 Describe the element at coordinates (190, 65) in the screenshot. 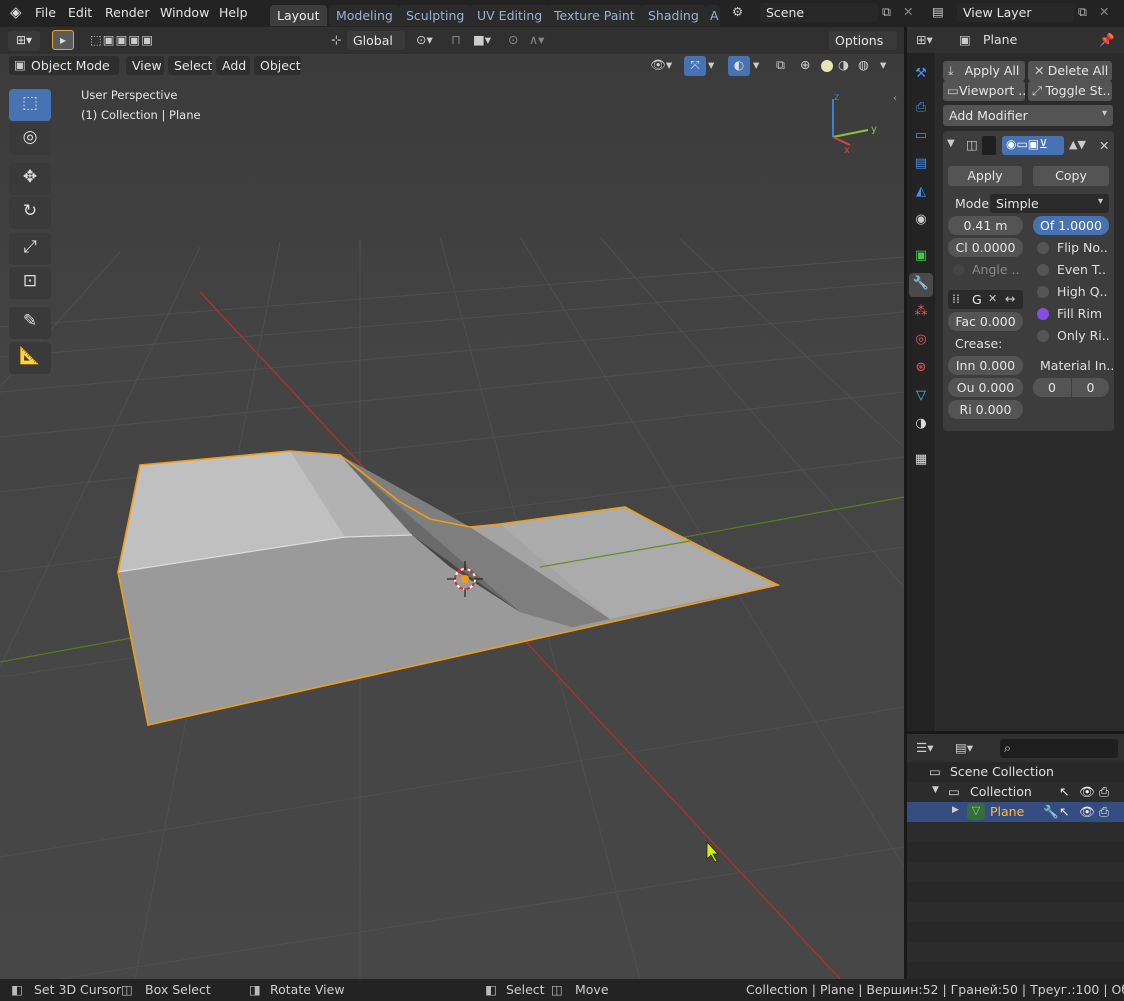

I see `menu-select: Select` at that location.